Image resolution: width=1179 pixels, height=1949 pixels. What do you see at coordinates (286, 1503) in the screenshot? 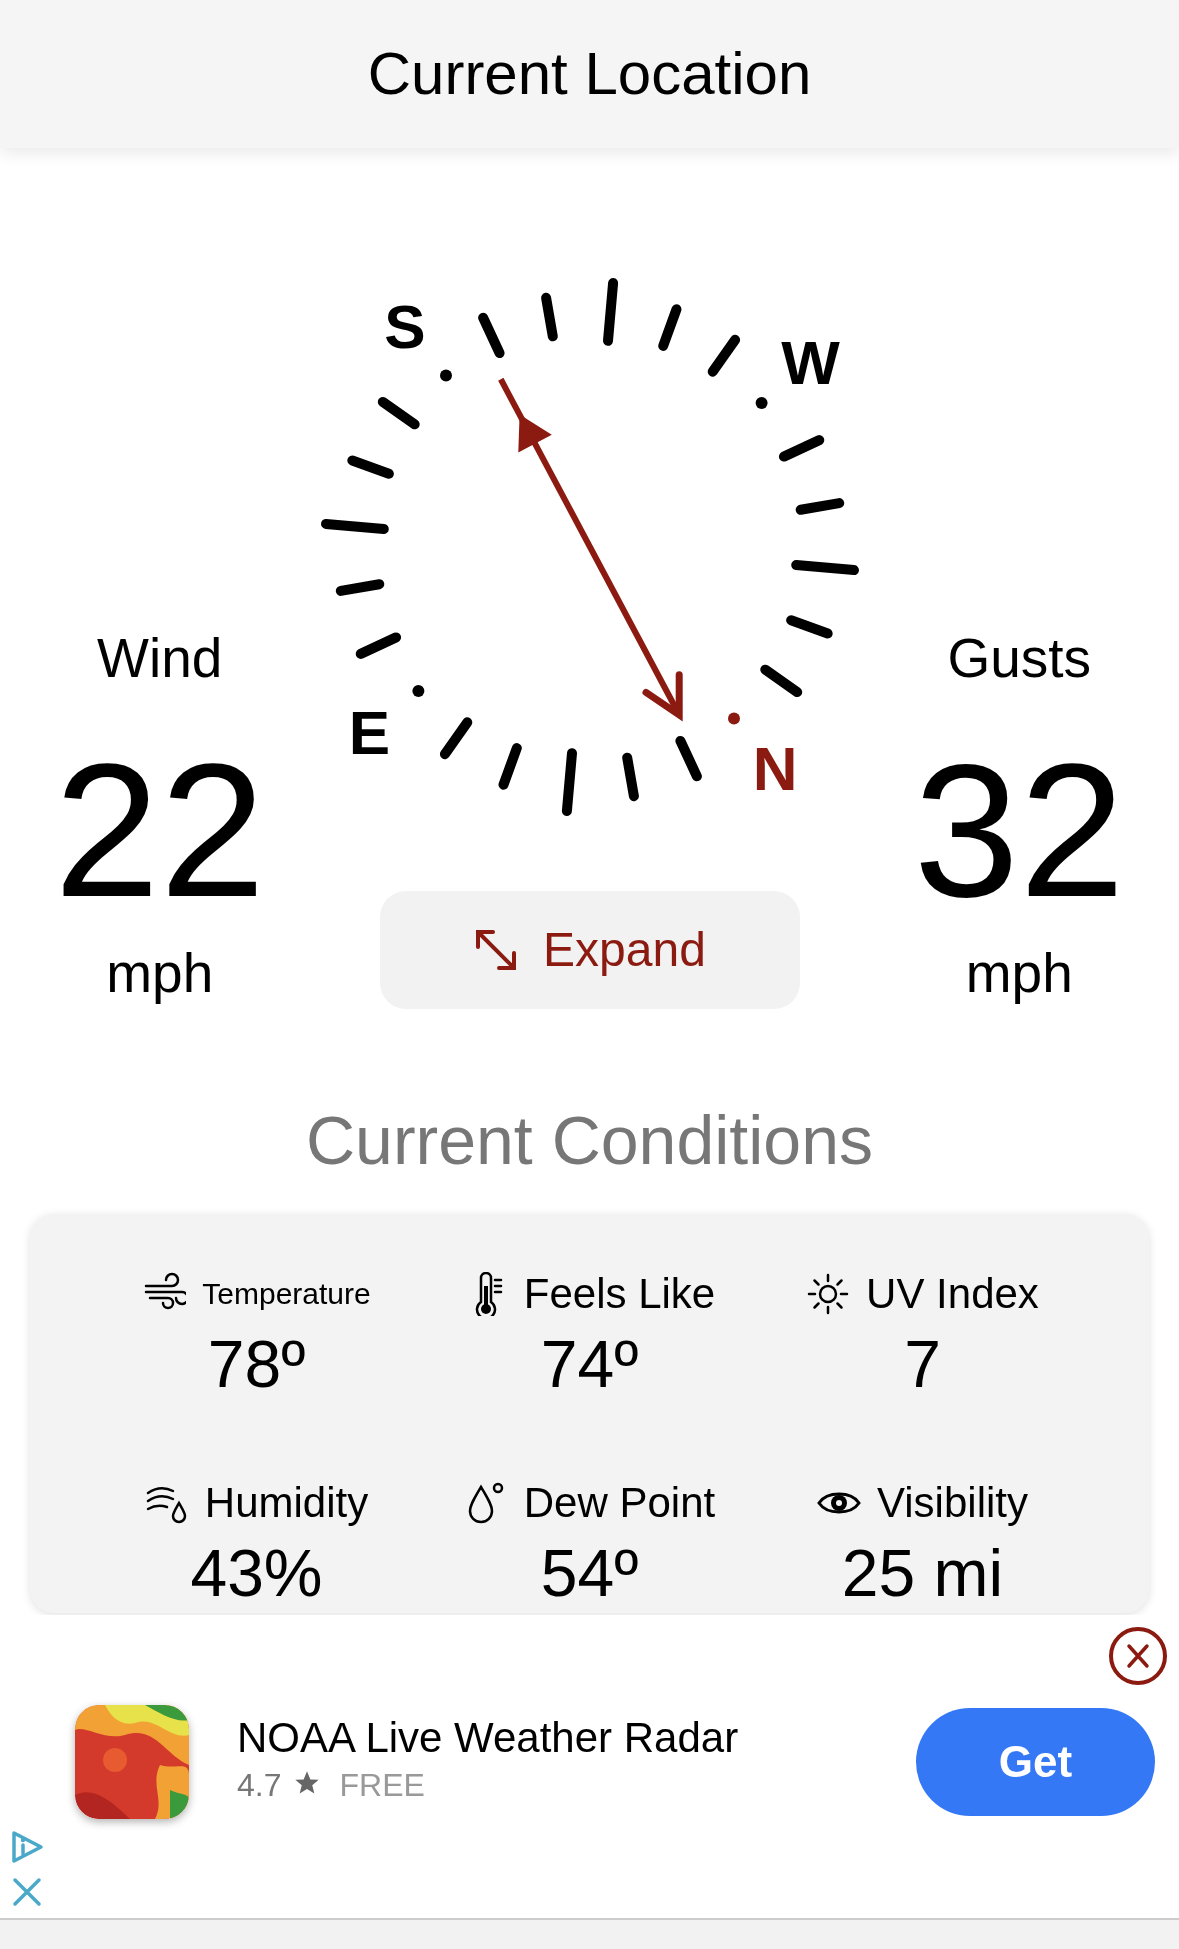
I see `condition-label: Humidity` at bounding box center [286, 1503].